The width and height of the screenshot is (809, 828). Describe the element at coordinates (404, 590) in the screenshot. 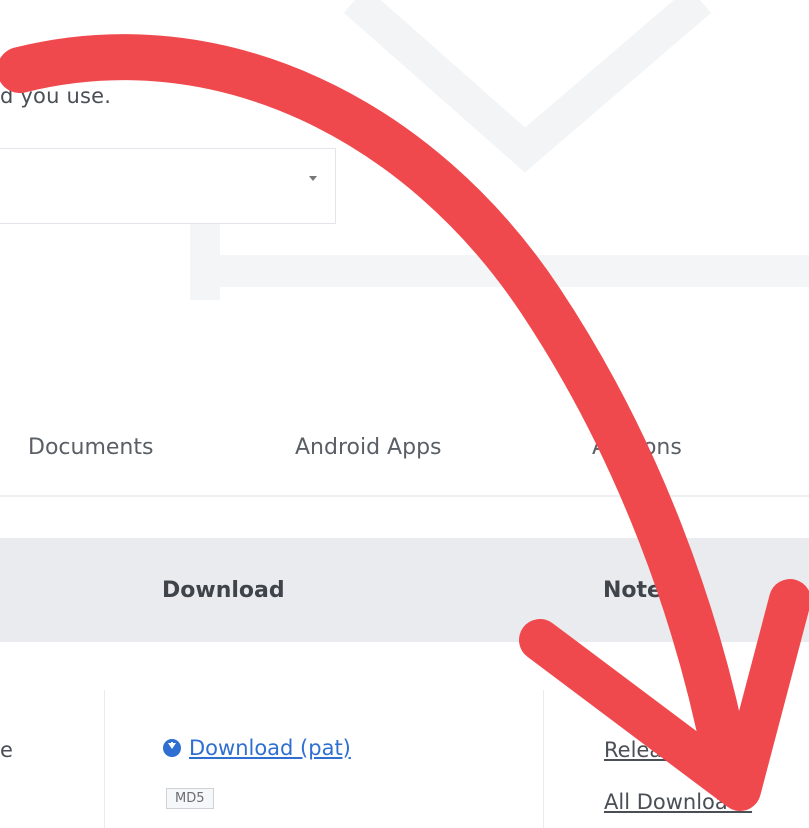

I see `downloads-table-header: Download Notes` at that location.